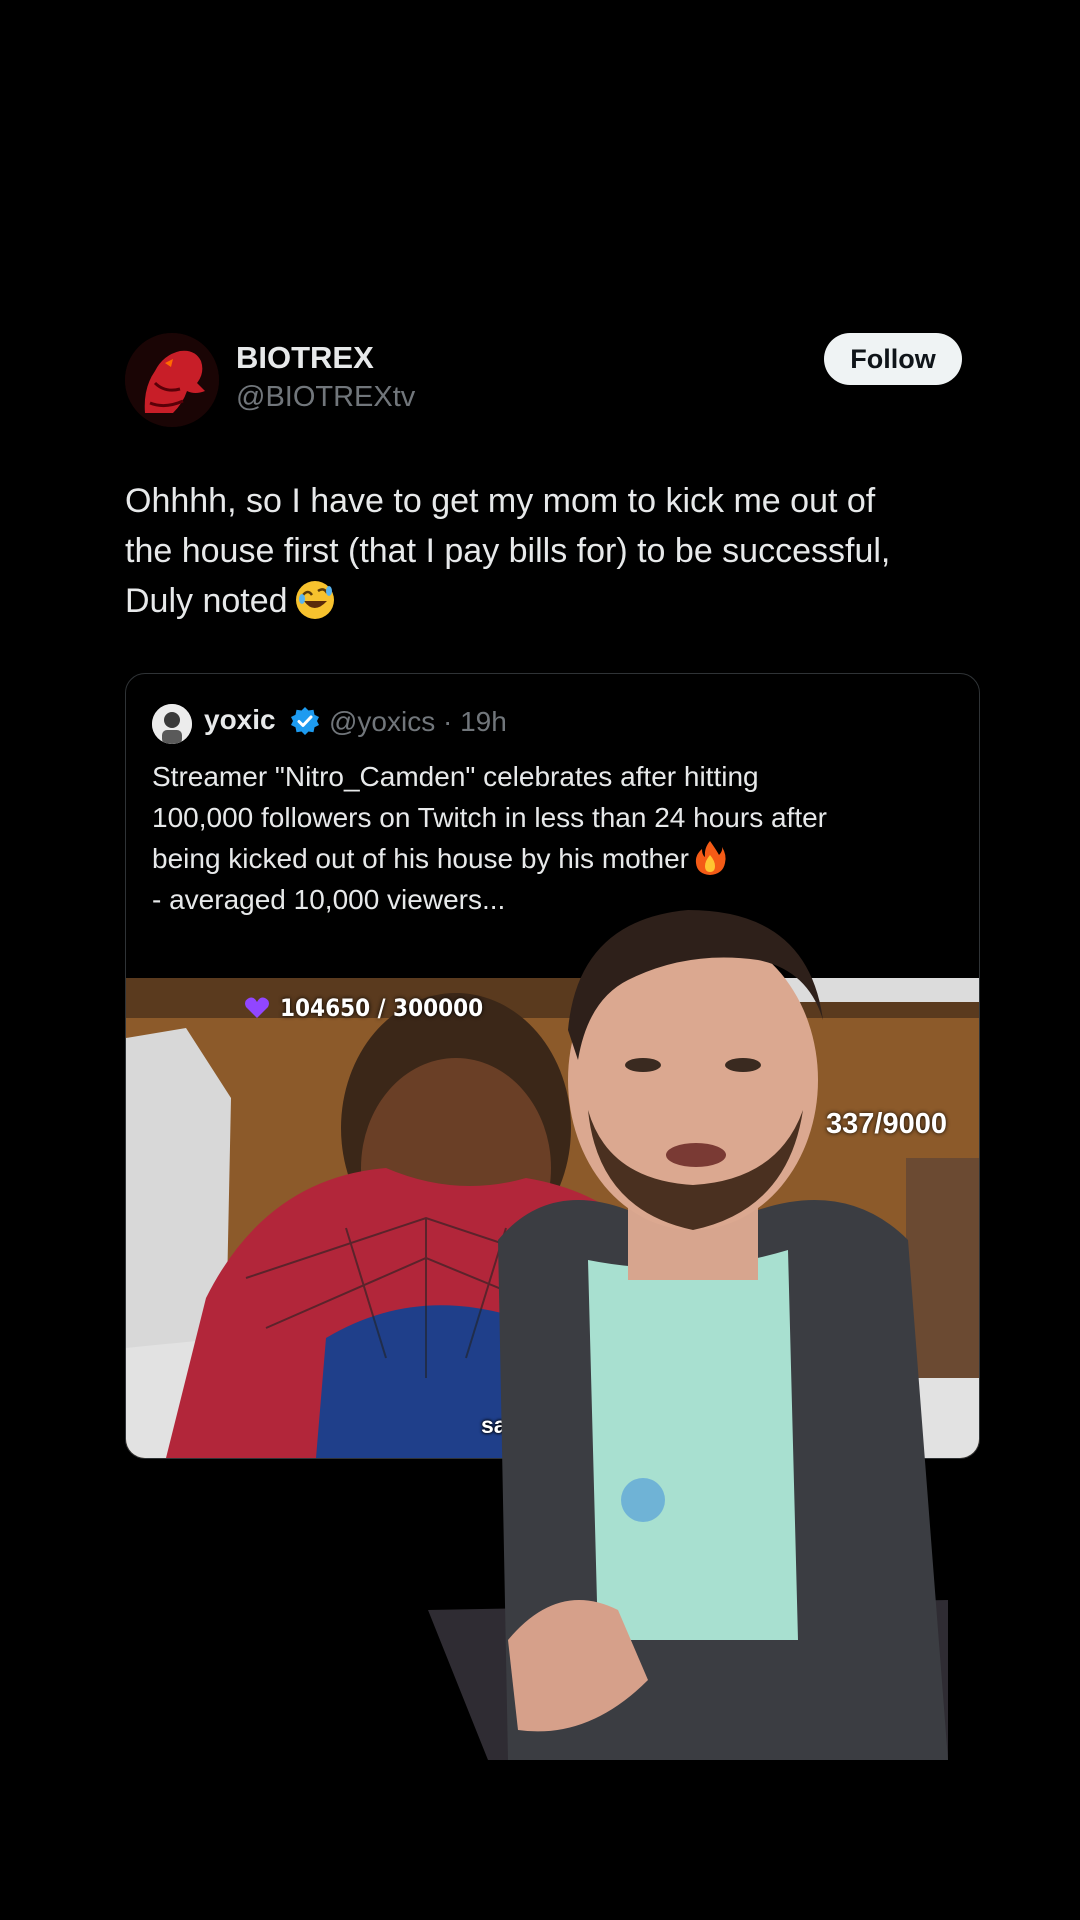 Image resolution: width=1080 pixels, height=1920 pixels. What do you see at coordinates (305, 358) in the screenshot?
I see `author-display-name: BIOTREX` at bounding box center [305, 358].